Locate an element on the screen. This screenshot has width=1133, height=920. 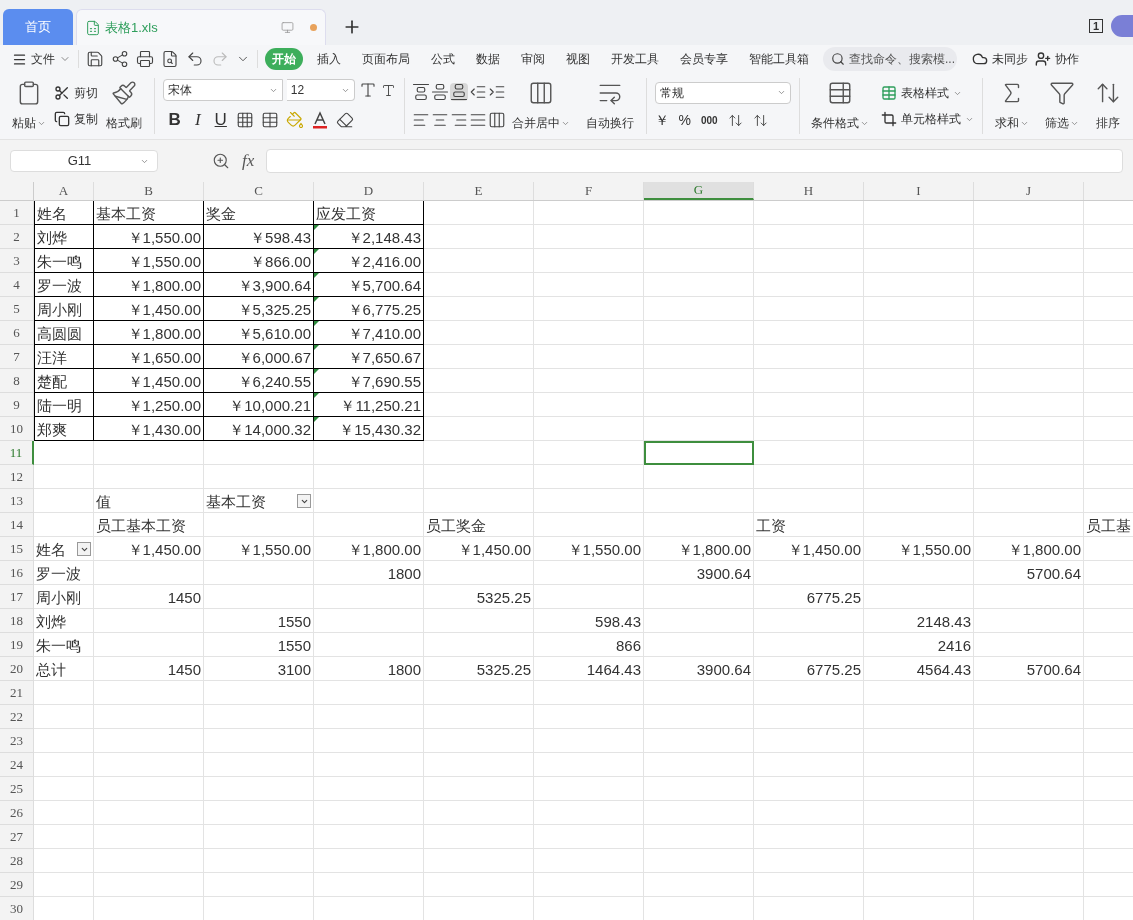
ribbon-tab: 审阅 is located at coordinates (533, 59).